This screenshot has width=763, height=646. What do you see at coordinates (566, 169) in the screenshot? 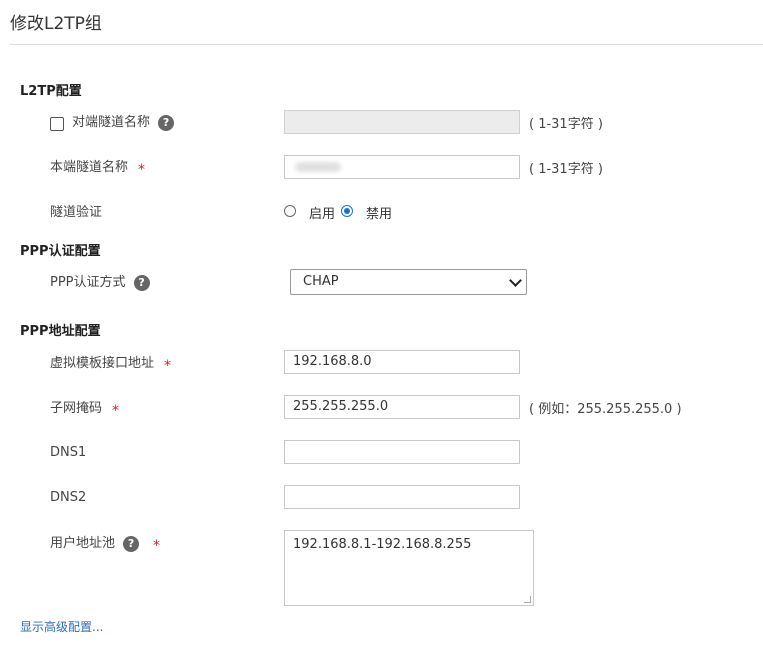
I see `local-tunnel-name-hint: ( 1-31字符 )` at bounding box center [566, 169].